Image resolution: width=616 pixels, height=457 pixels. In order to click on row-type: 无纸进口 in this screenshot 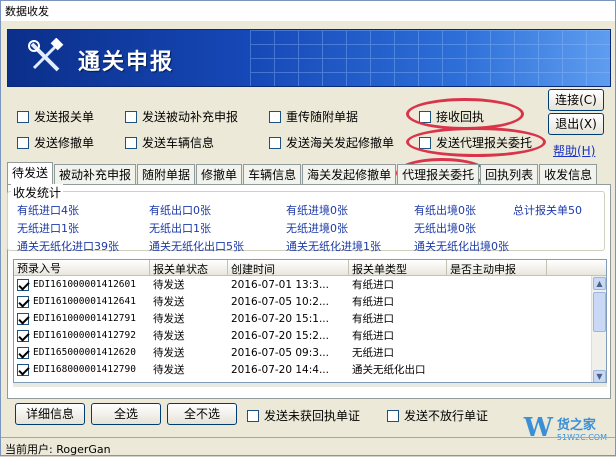, I will do `click(373, 353)`.